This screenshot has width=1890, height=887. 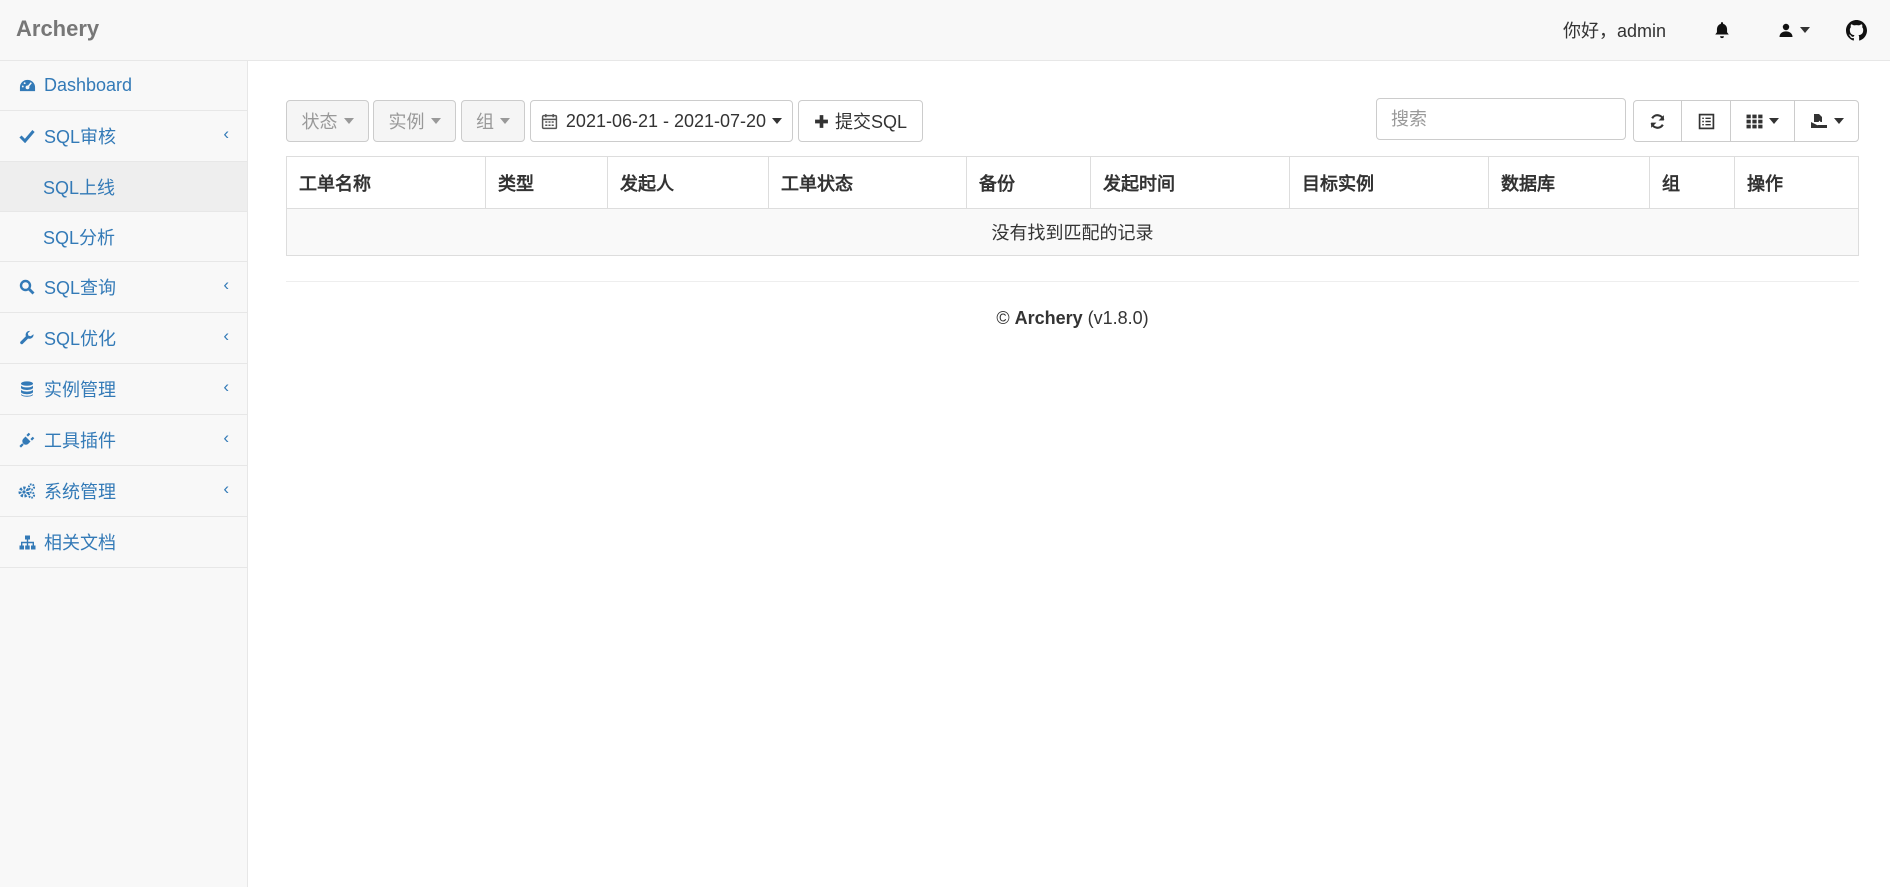 What do you see at coordinates (123, 136) in the screenshot?
I see `sidebar-item-sql-review: SQL审核 ‹` at bounding box center [123, 136].